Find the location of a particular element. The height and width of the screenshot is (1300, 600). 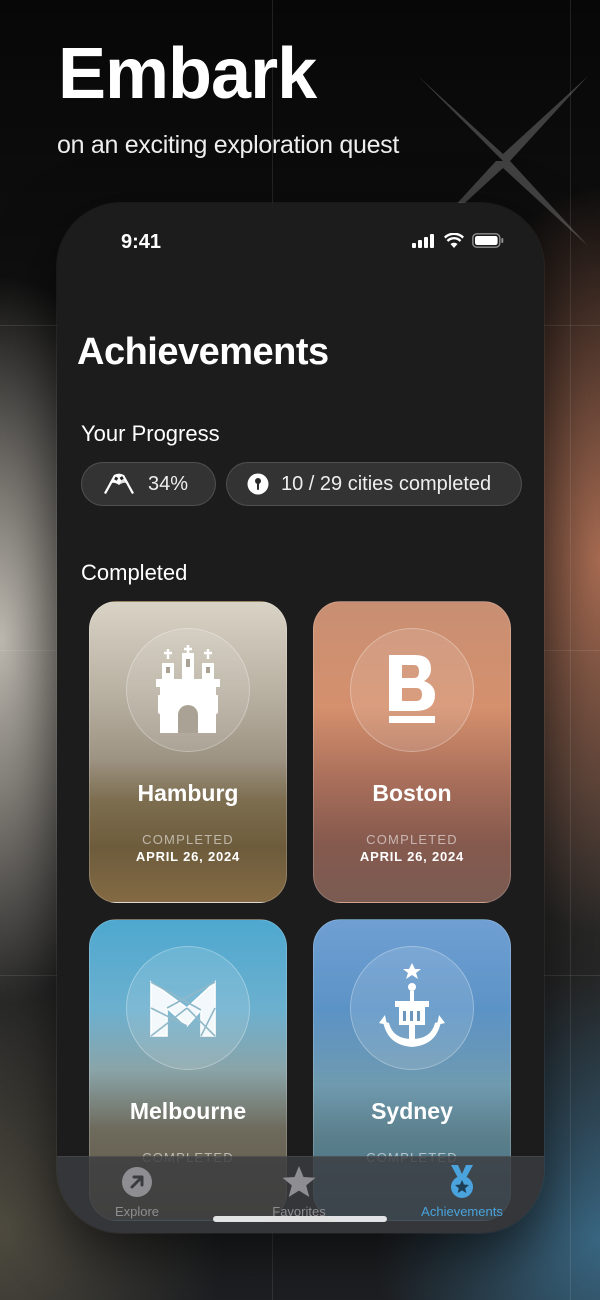

melbourne-emblem is located at coordinates (188, 1008).